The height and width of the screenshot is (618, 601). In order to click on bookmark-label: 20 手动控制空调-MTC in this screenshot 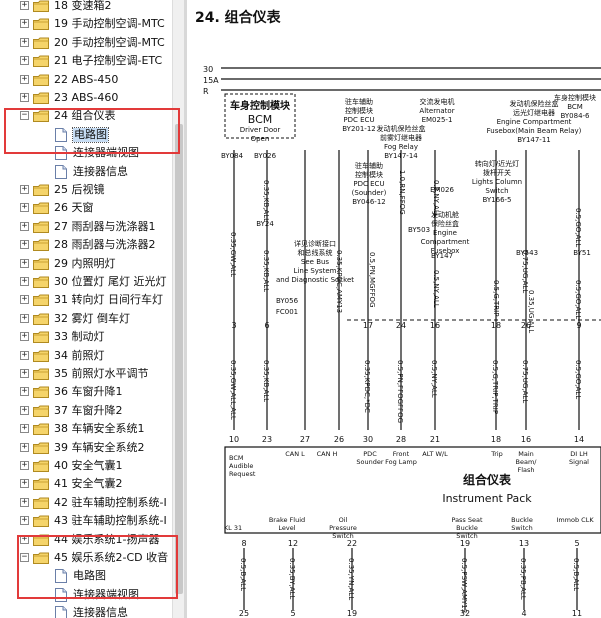, I will do `click(109, 43)`.